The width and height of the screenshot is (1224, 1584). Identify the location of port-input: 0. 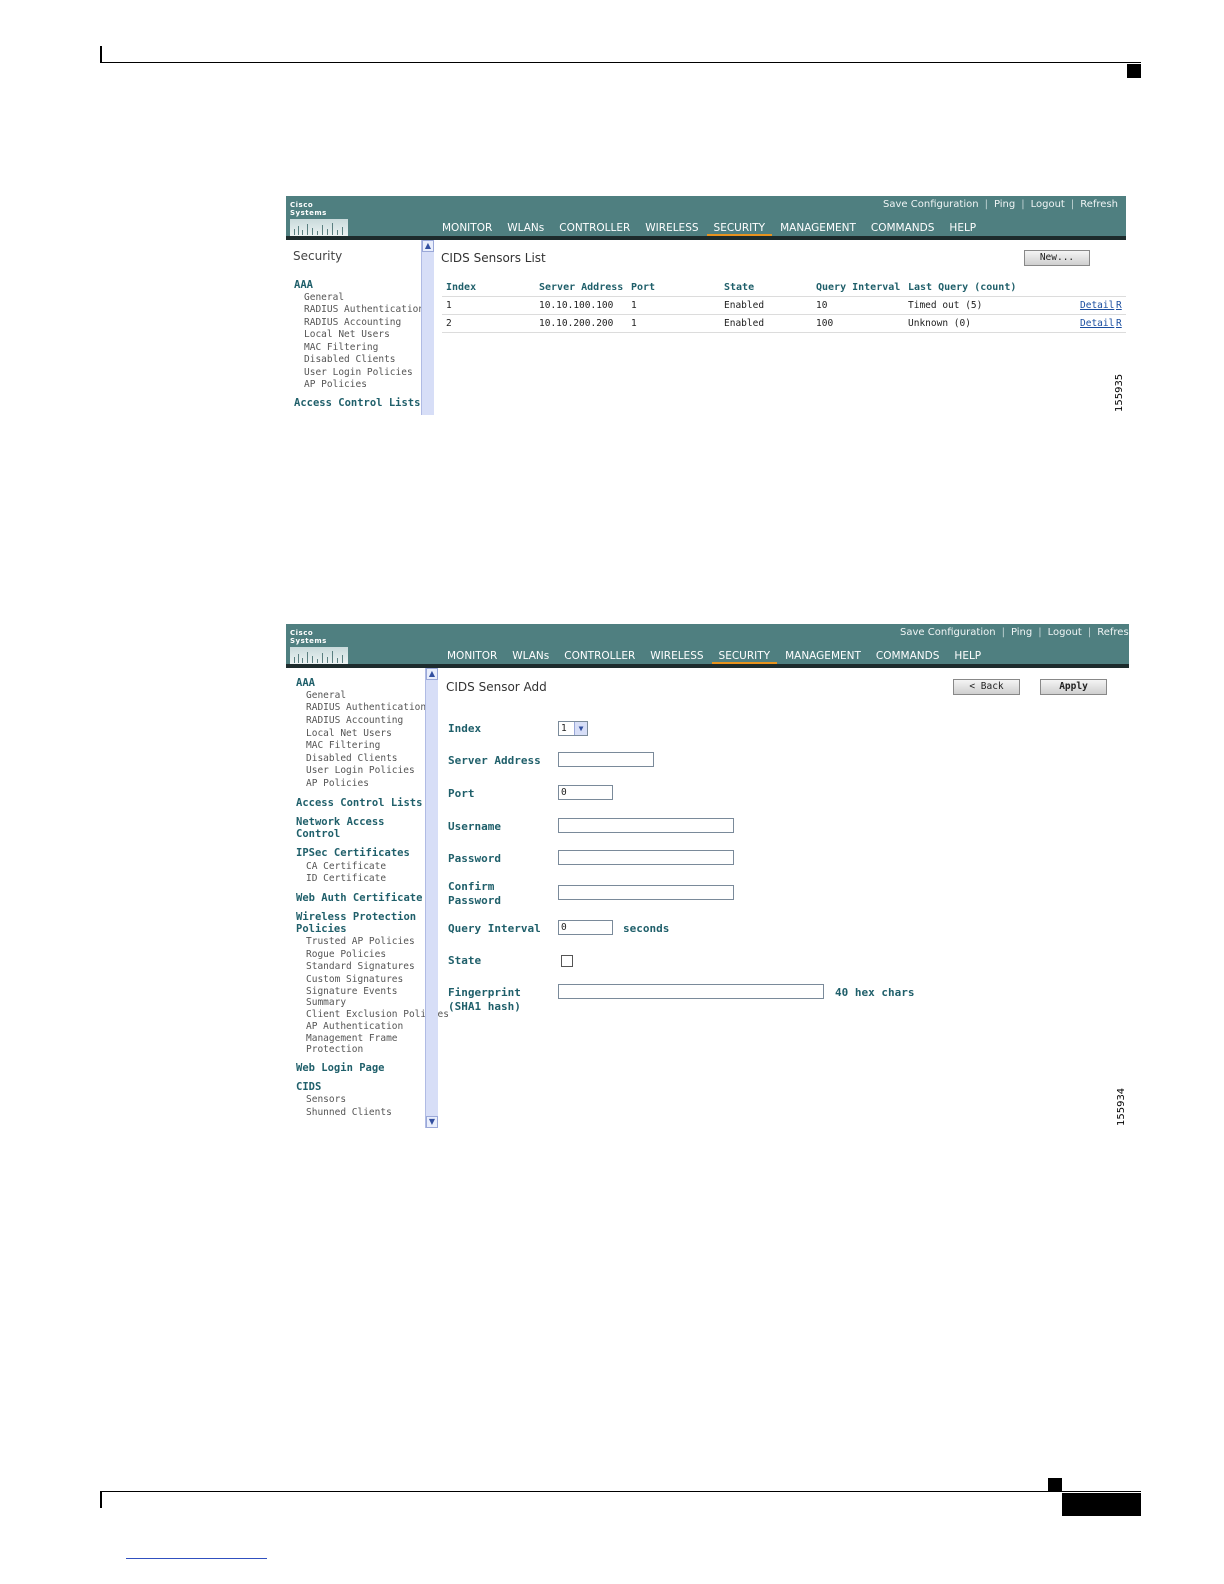
(585, 792).